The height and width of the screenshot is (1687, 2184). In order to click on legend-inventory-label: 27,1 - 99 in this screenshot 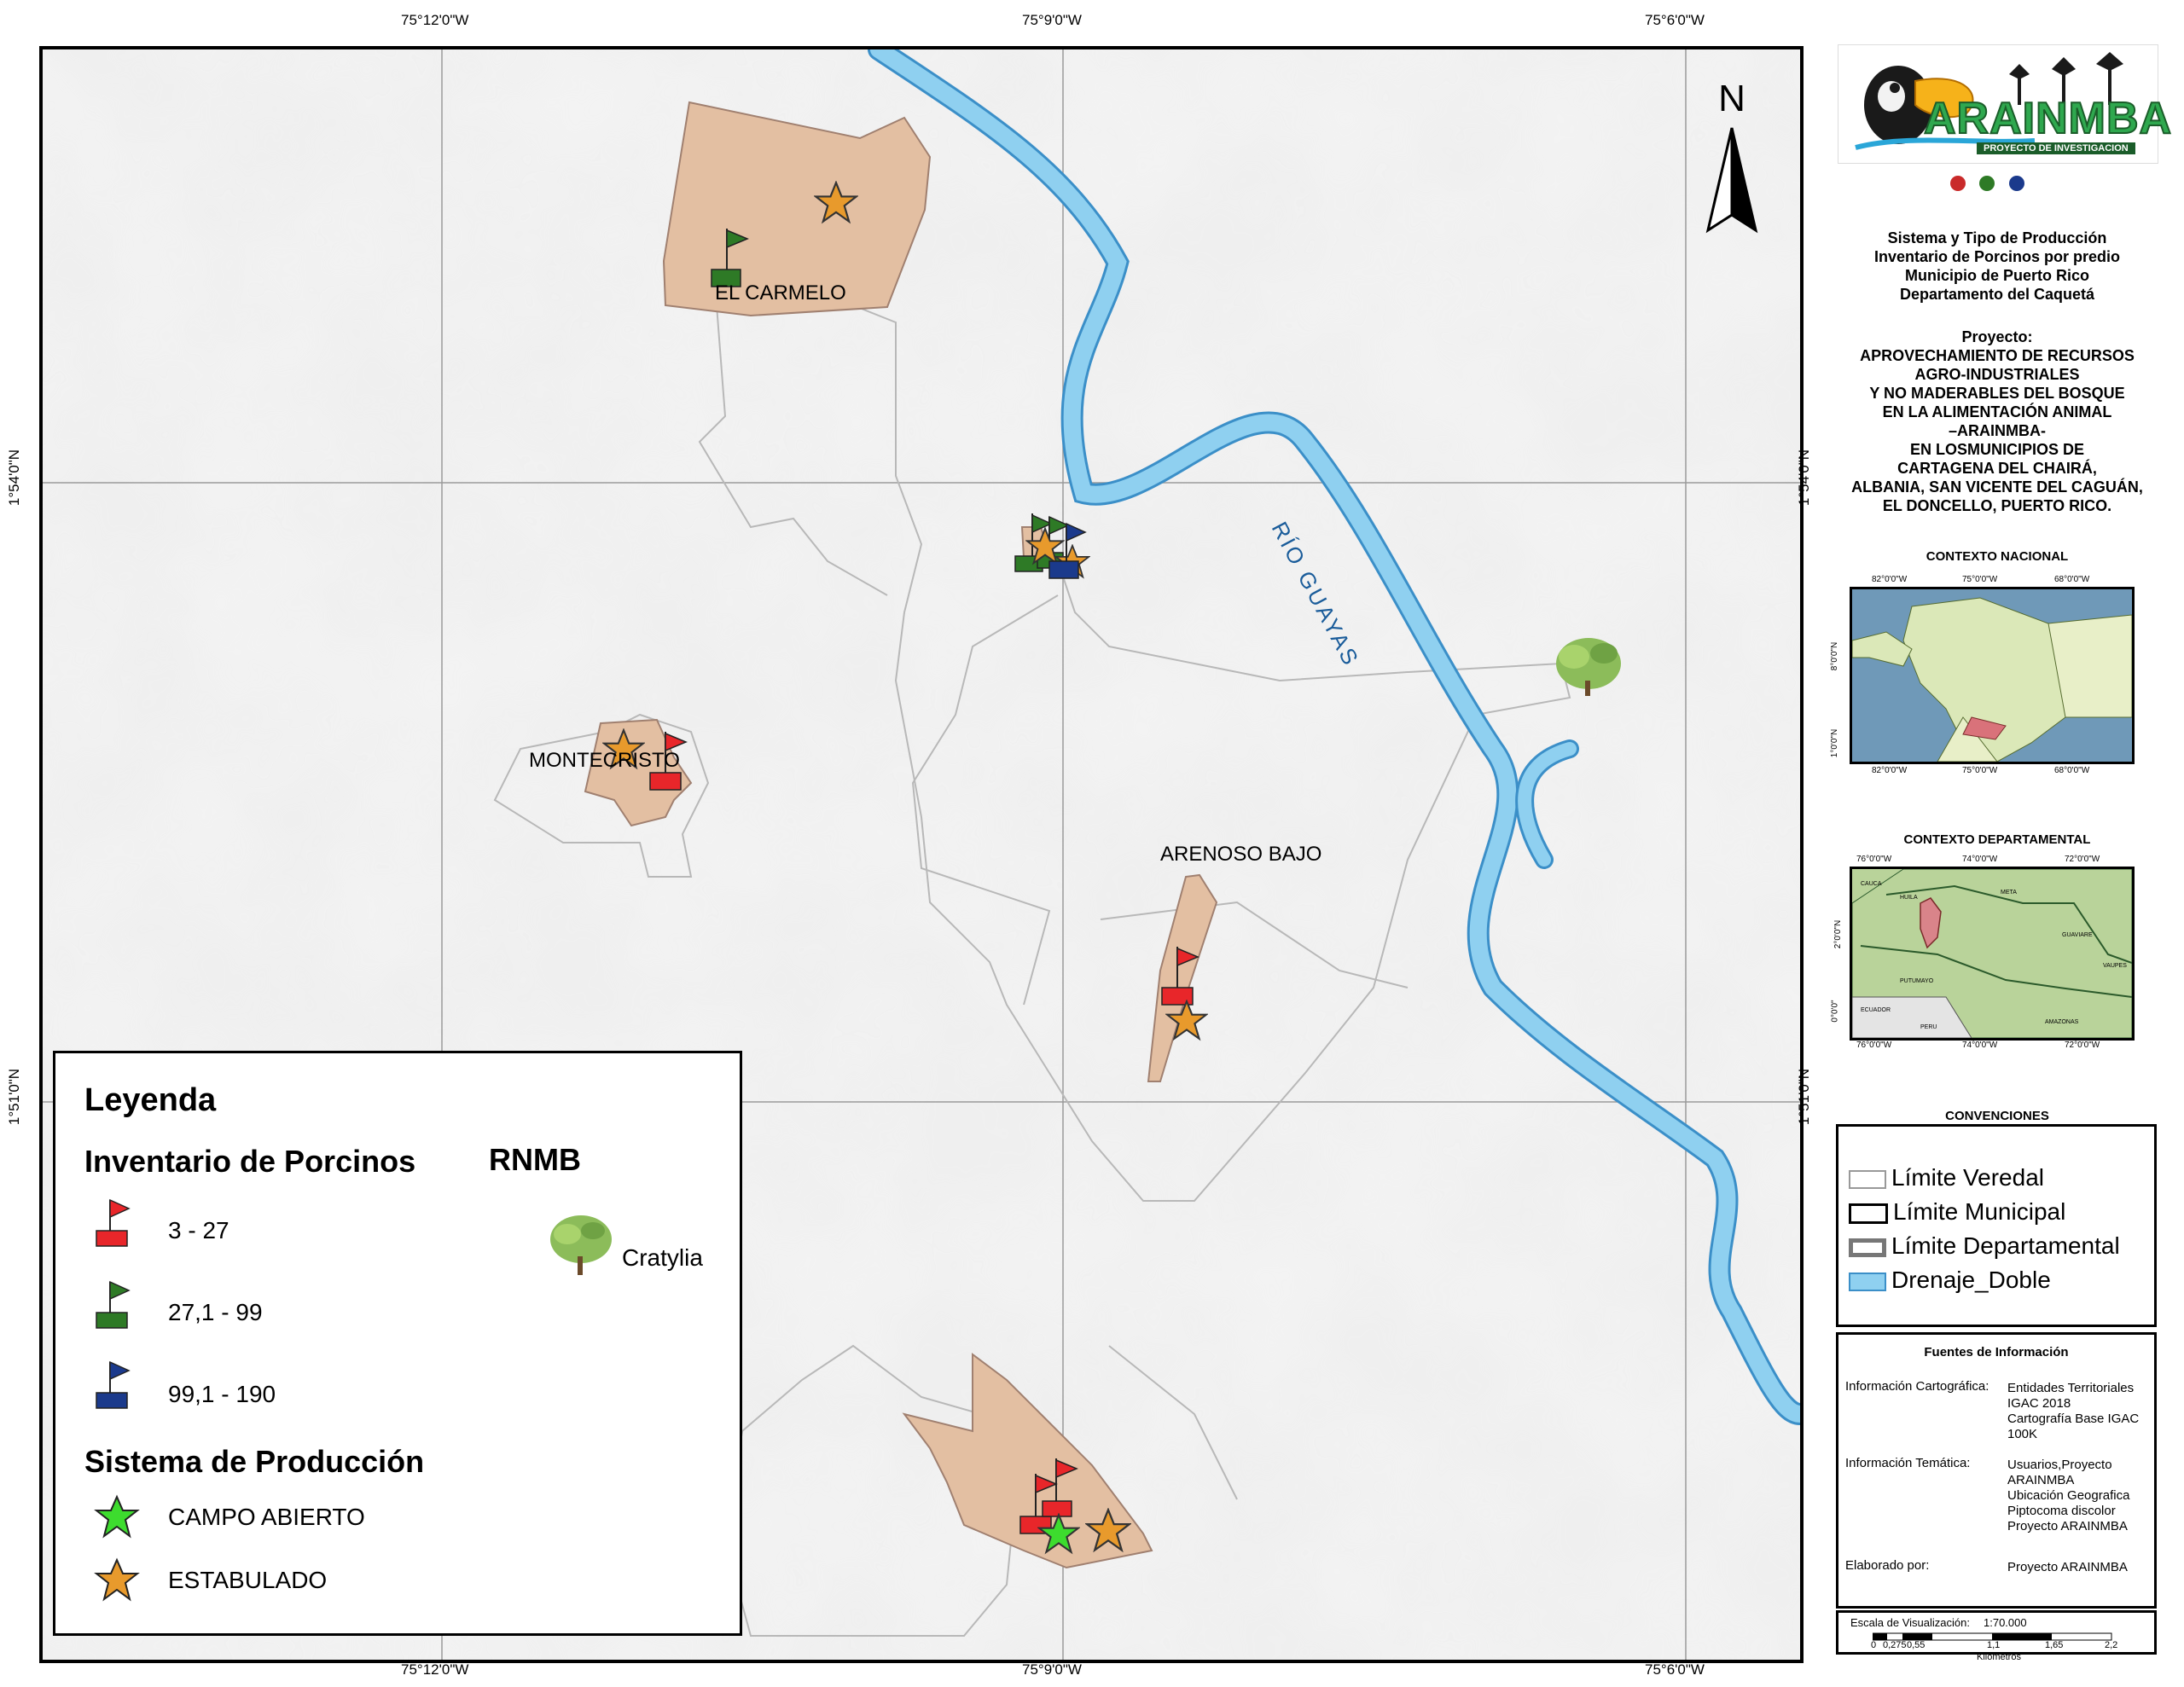, I will do `click(216, 1312)`.